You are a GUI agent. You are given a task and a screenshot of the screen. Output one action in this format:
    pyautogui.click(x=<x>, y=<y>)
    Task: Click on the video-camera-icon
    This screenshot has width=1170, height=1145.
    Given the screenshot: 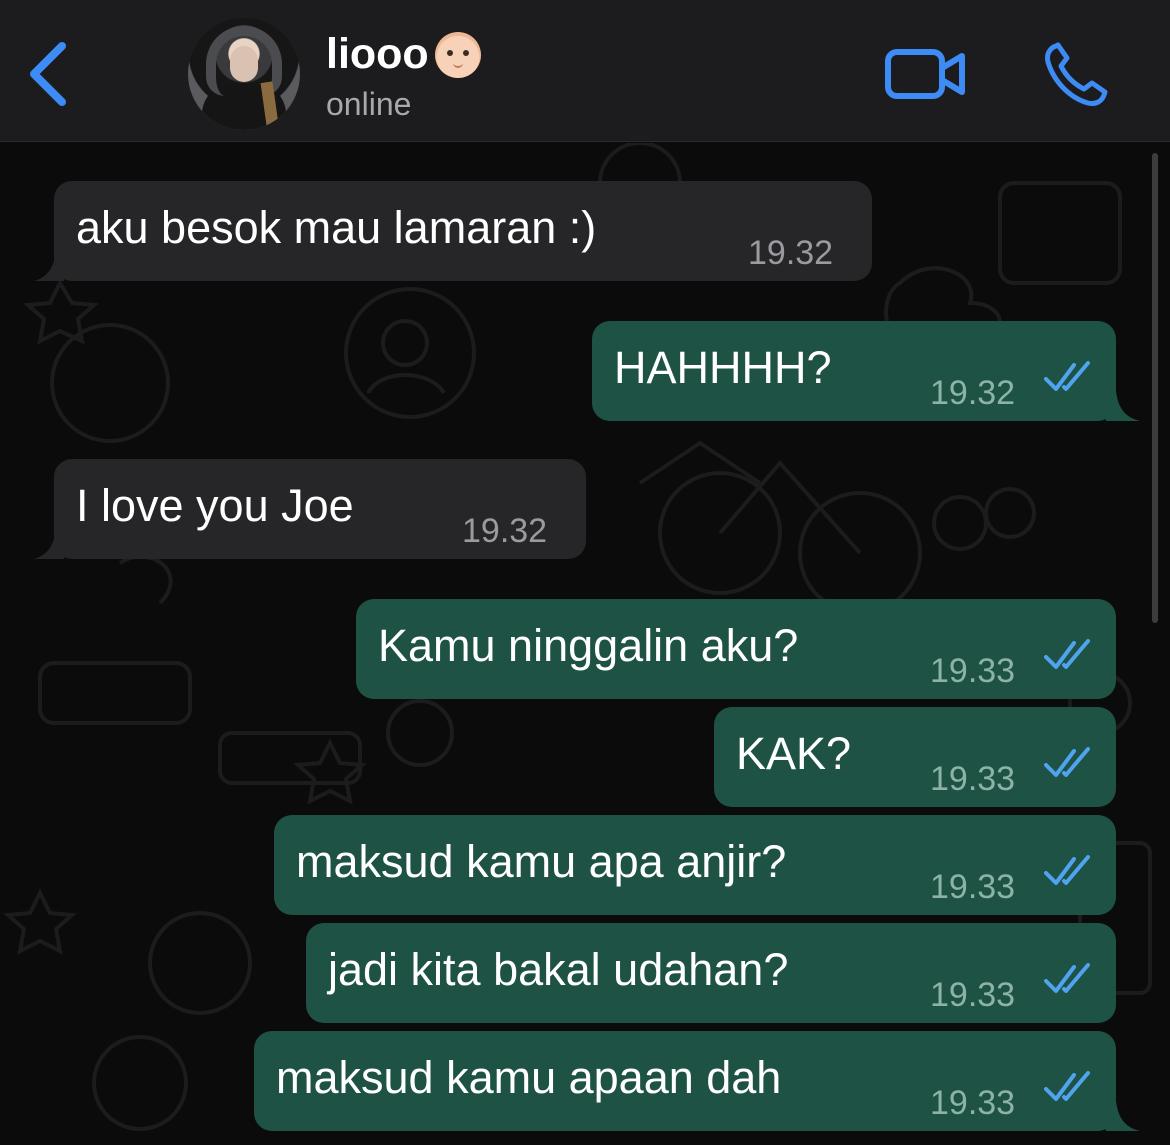 What is the action you would take?
    pyautogui.click(x=925, y=74)
    